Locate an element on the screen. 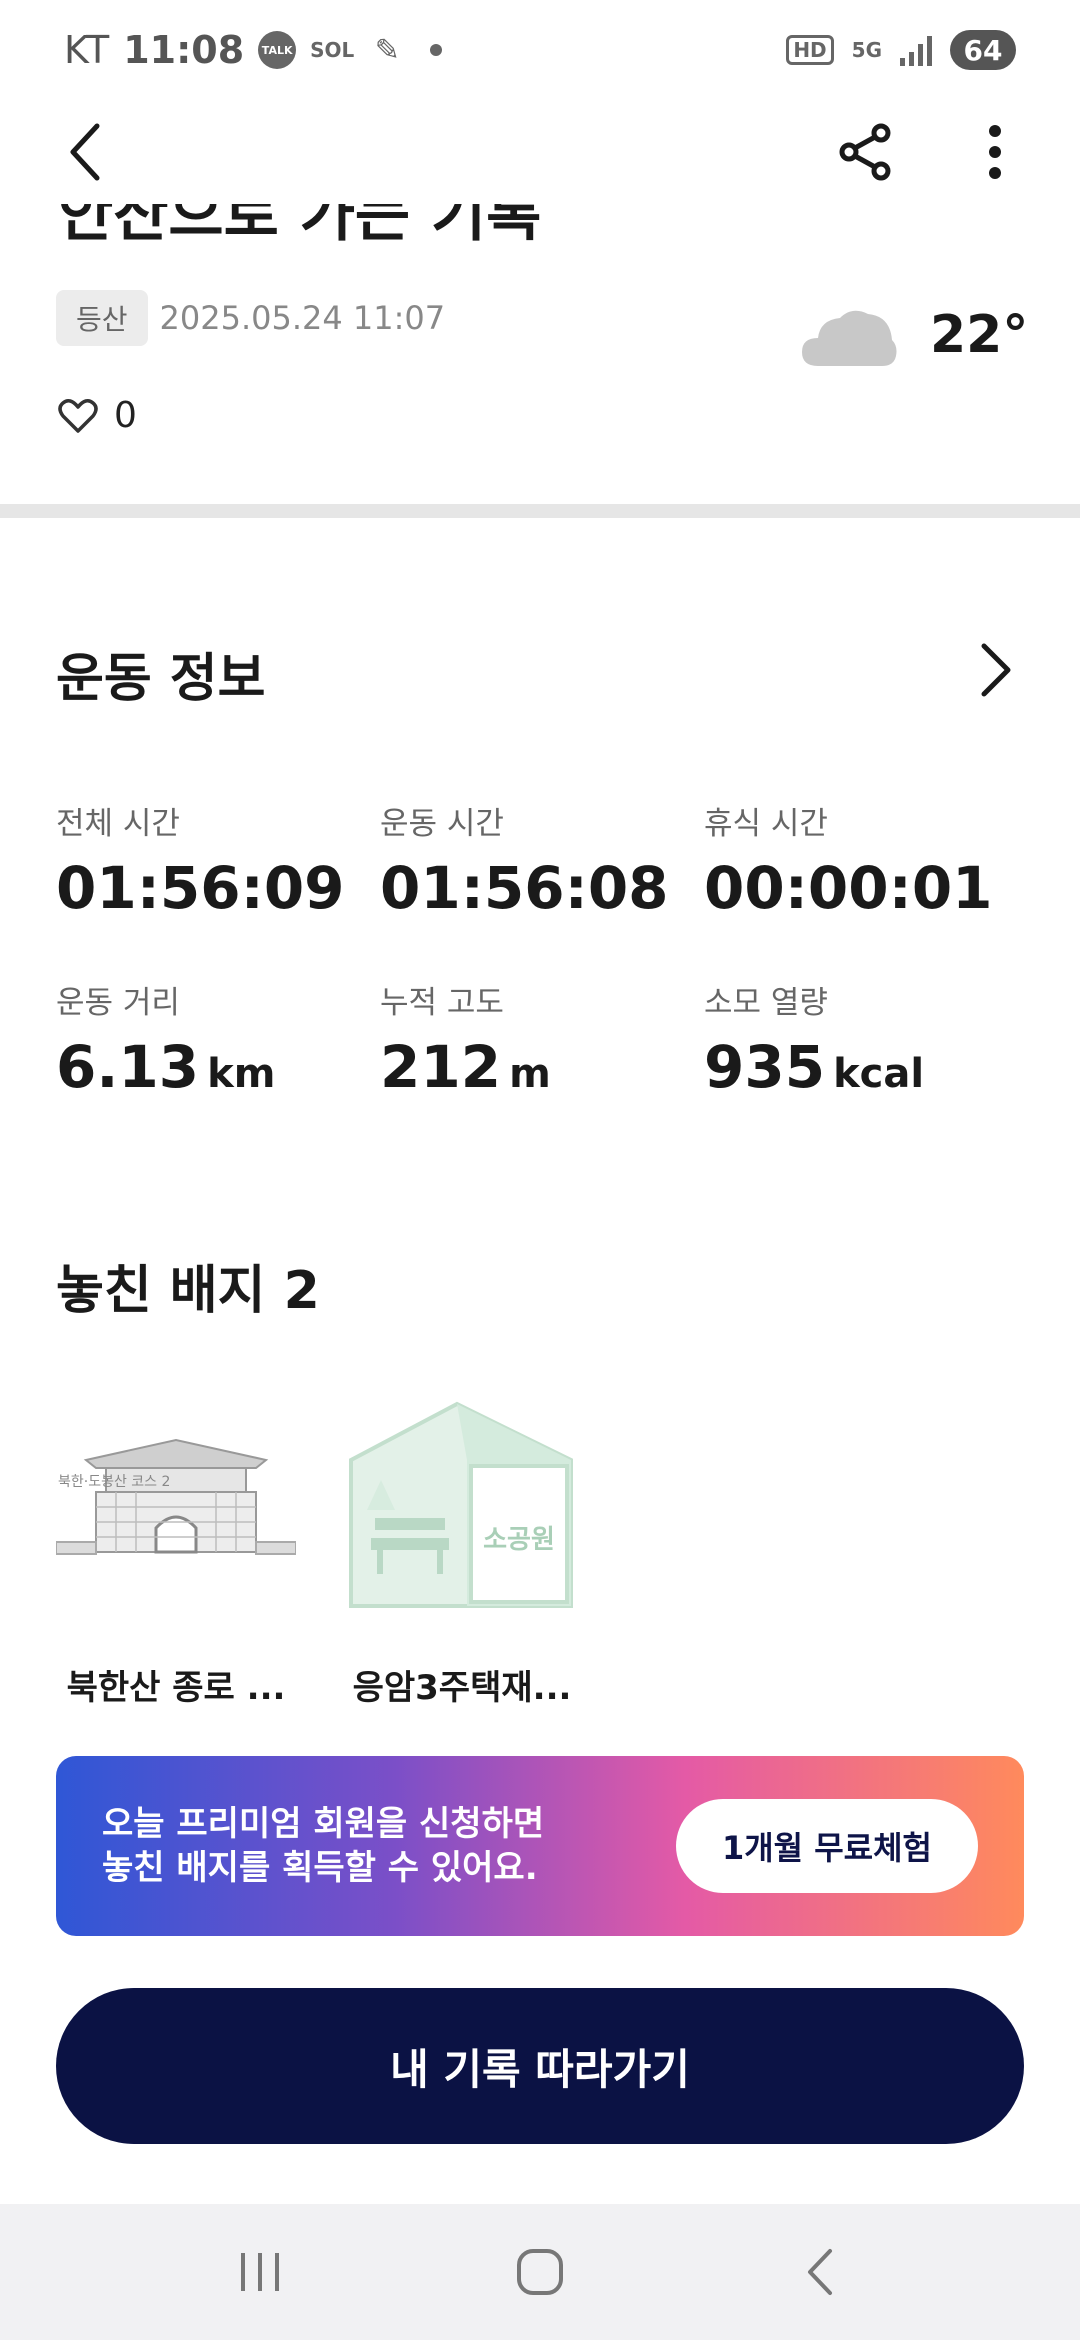  stat-label: 누적 고도 is located at coordinates (442, 1002).